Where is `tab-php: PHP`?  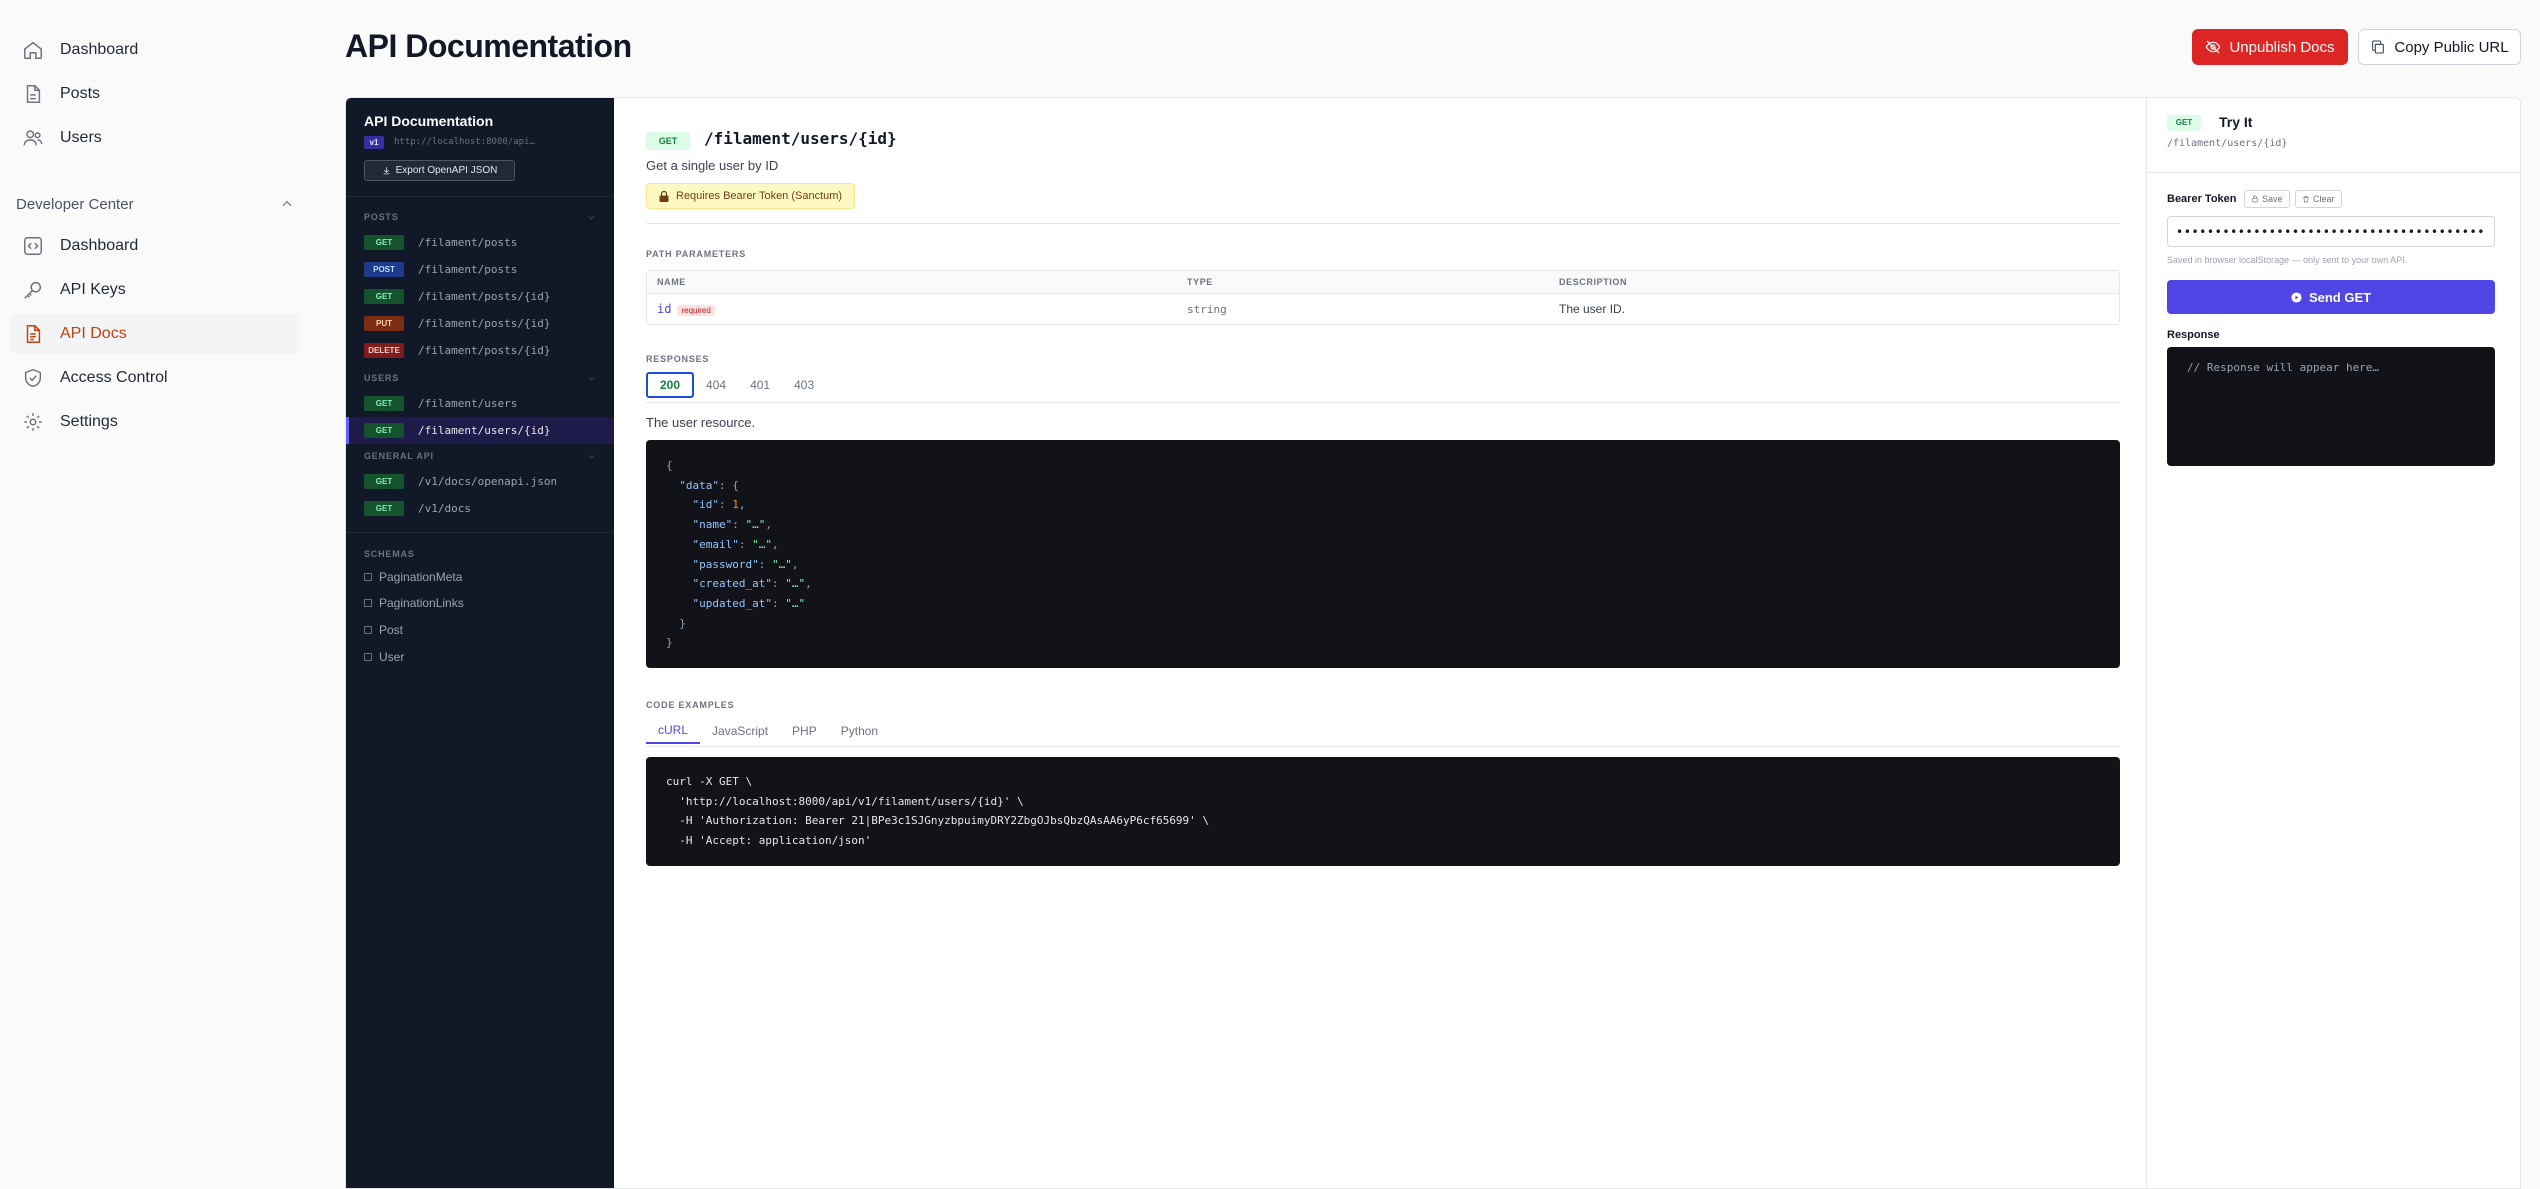 tab-php: PHP is located at coordinates (804, 731).